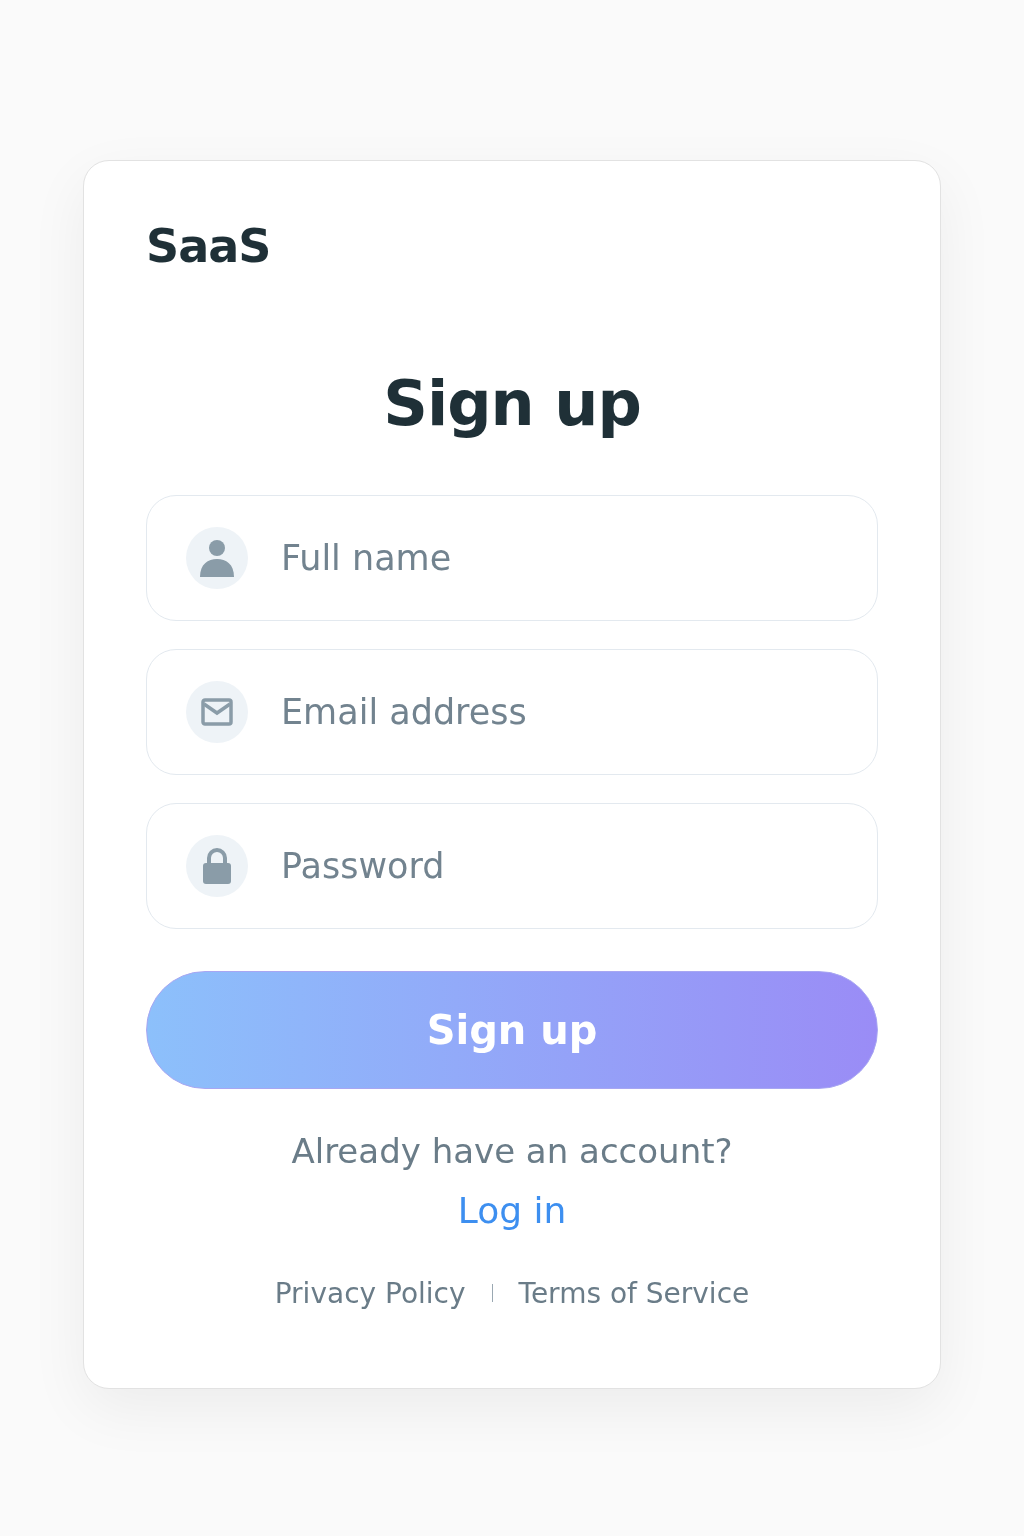 The height and width of the screenshot is (1536, 1024). What do you see at coordinates (512, 712) in the screenshot?
I see `input-field: Email address` at bounding box center [512, 712].